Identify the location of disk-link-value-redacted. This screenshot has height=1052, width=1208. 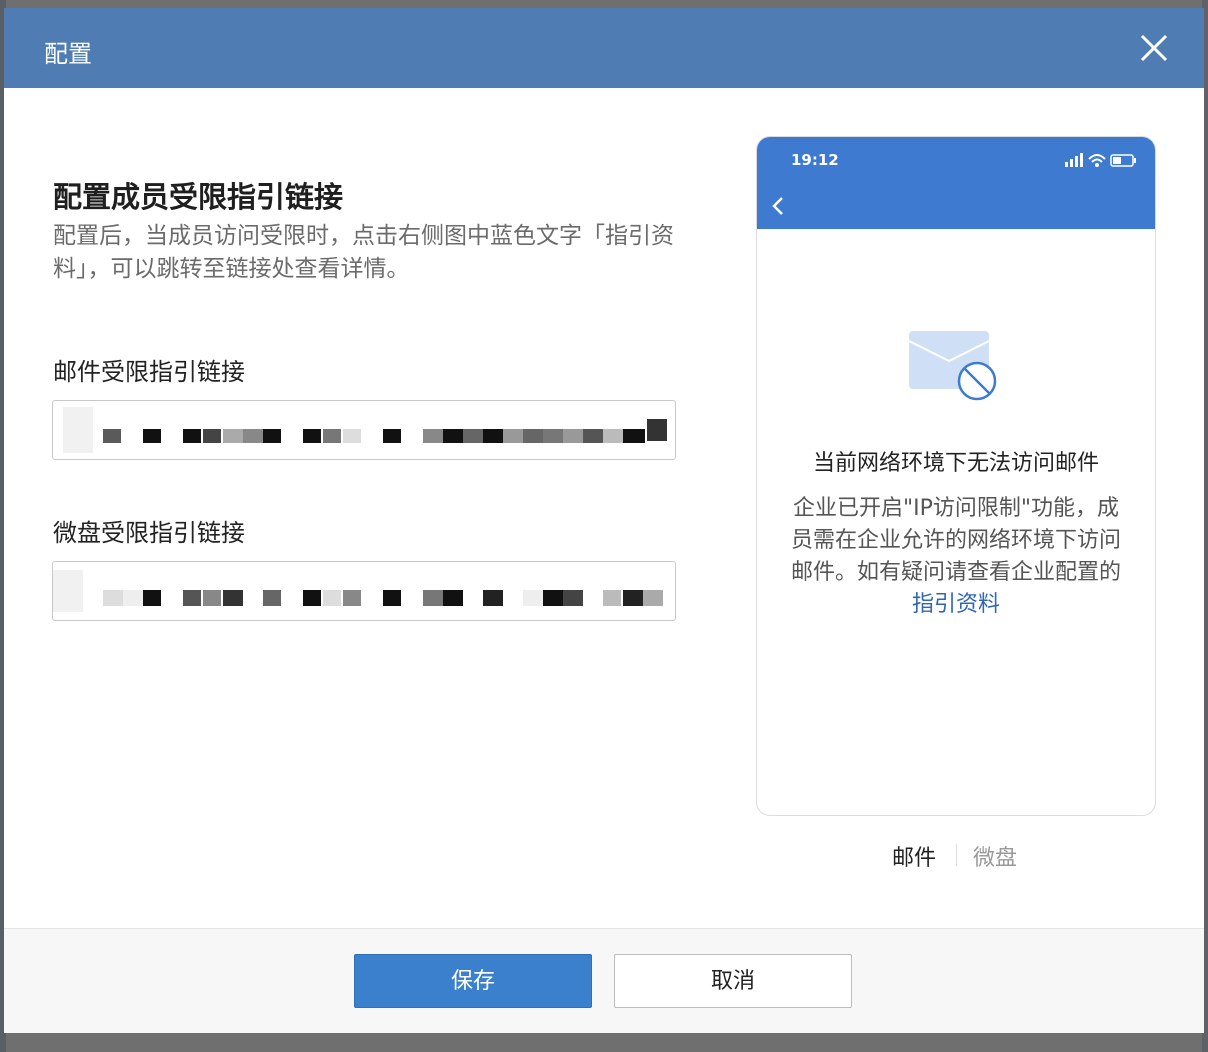
(358, 591).